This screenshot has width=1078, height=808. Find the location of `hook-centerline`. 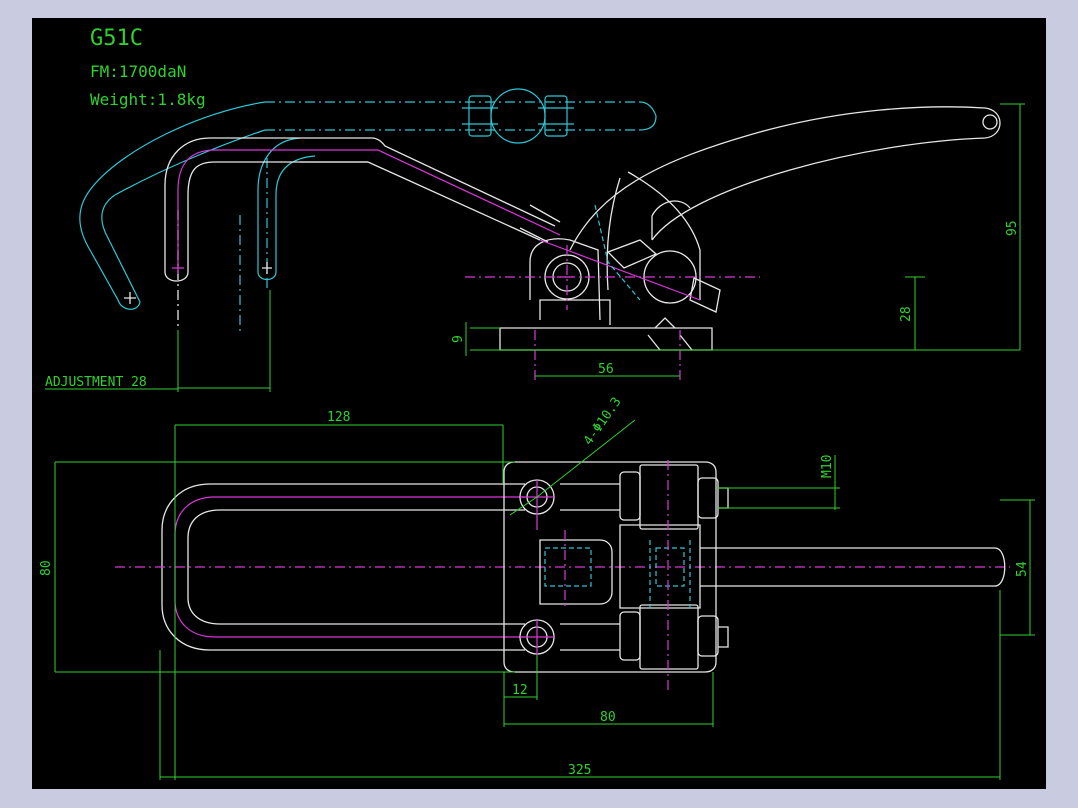

hook-centerline is located at coordinates (366, 211).